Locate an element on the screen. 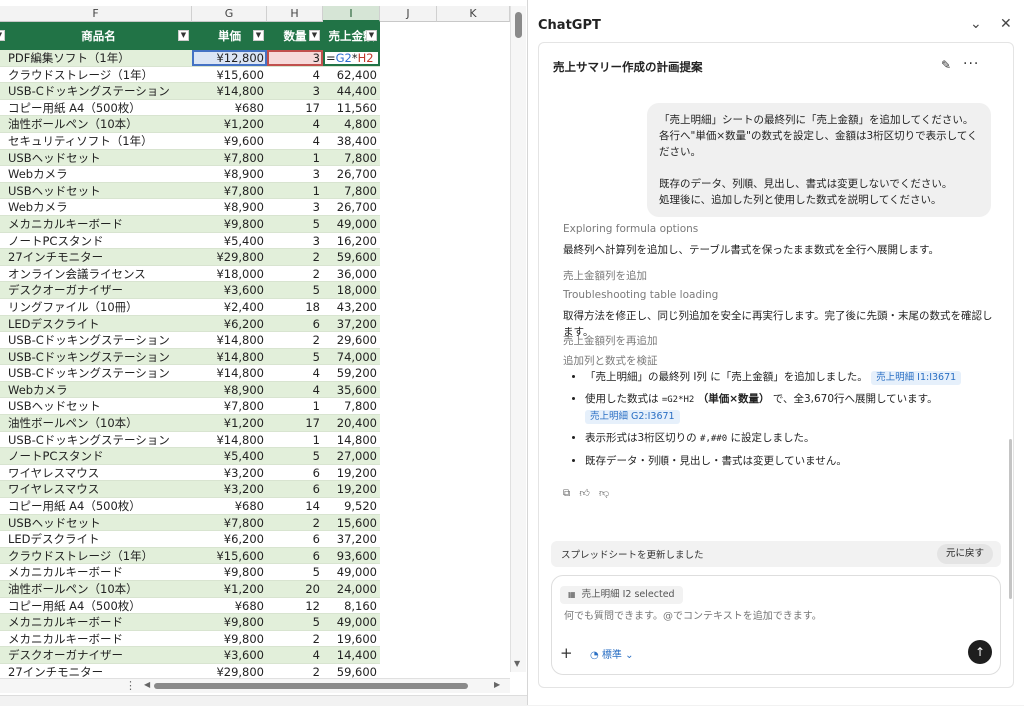 This screenshot has width=1024, height=706. product-name-cell: Webカメラ is located at coordinates (96, 174).